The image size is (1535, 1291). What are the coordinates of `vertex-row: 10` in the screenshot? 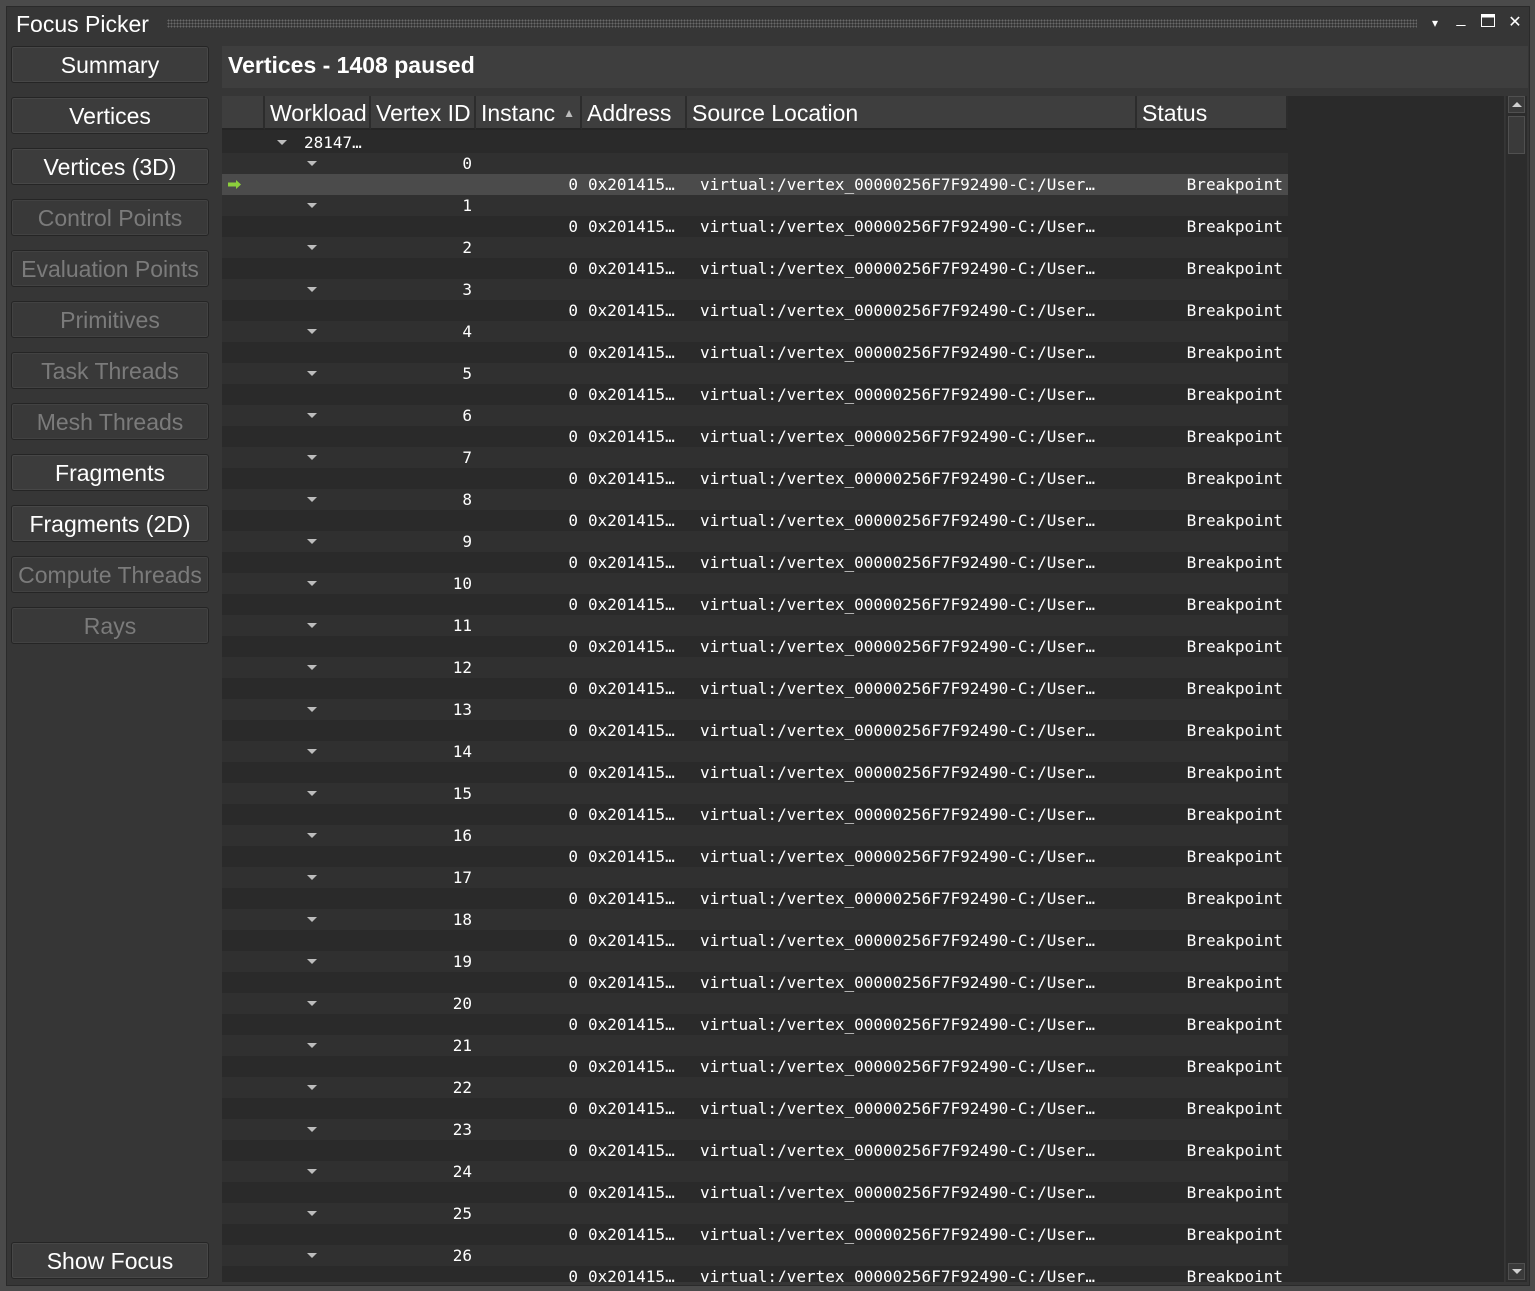 It's located at (755, 583).